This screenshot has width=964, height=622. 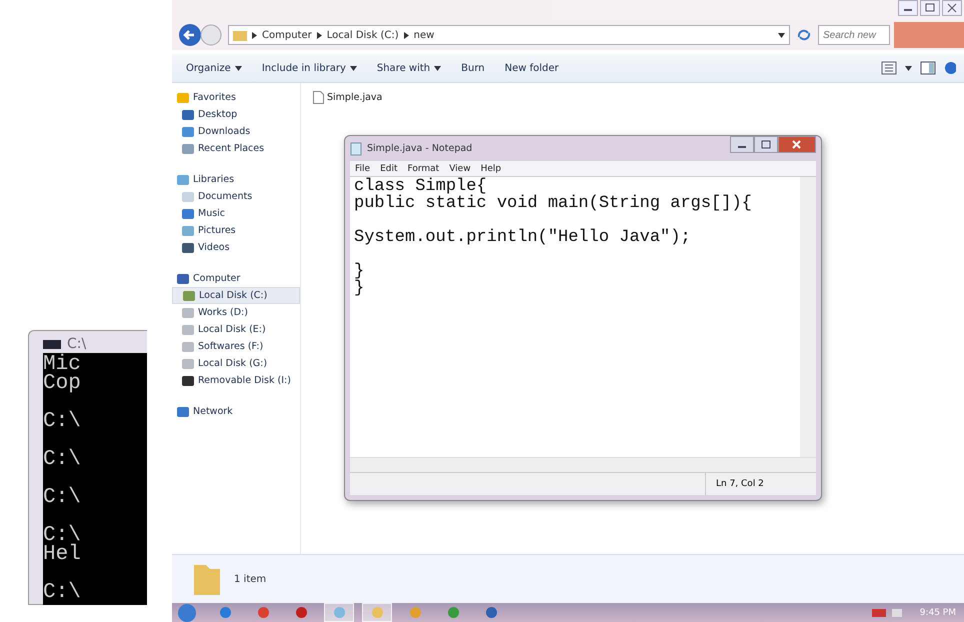 I want to click on file-icon, so click(x=318, y=97).